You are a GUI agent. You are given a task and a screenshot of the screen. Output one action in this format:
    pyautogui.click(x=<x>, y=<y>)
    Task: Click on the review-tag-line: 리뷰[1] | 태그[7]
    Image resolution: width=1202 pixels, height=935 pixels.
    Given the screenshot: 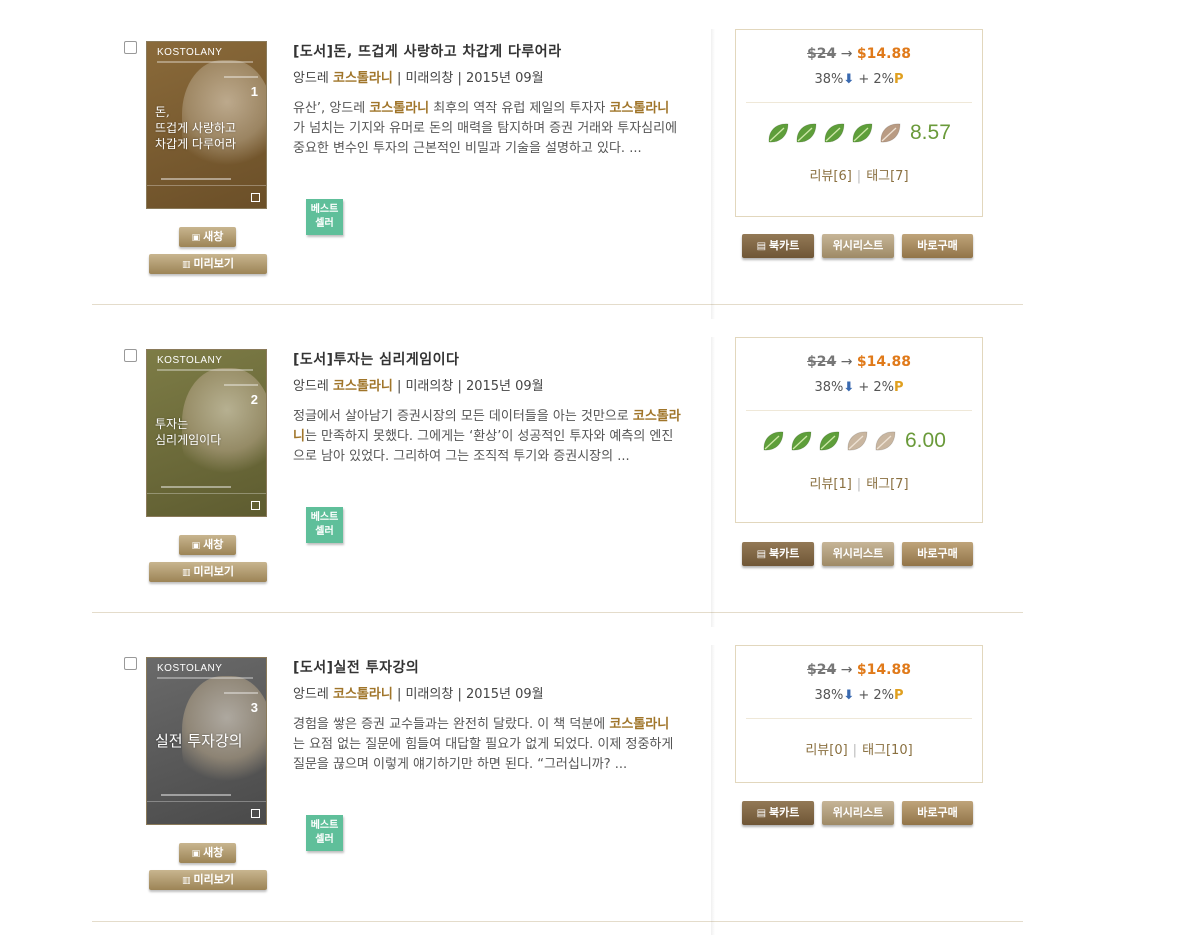 What is the action you would take?
    pyautogui.click(x=859, y=489)
    